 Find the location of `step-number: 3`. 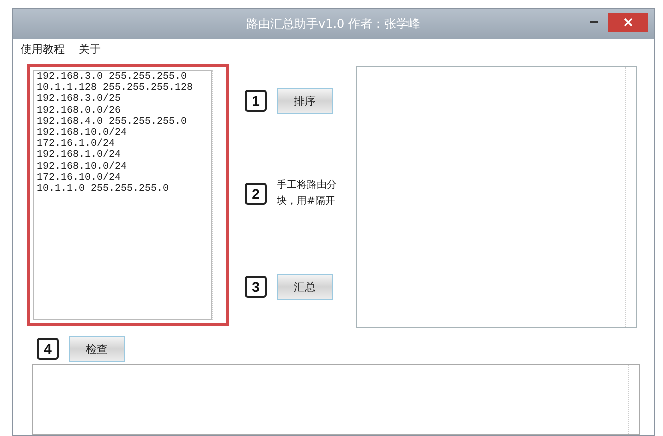

step-number: 3 is located at coordinates (256, 287).